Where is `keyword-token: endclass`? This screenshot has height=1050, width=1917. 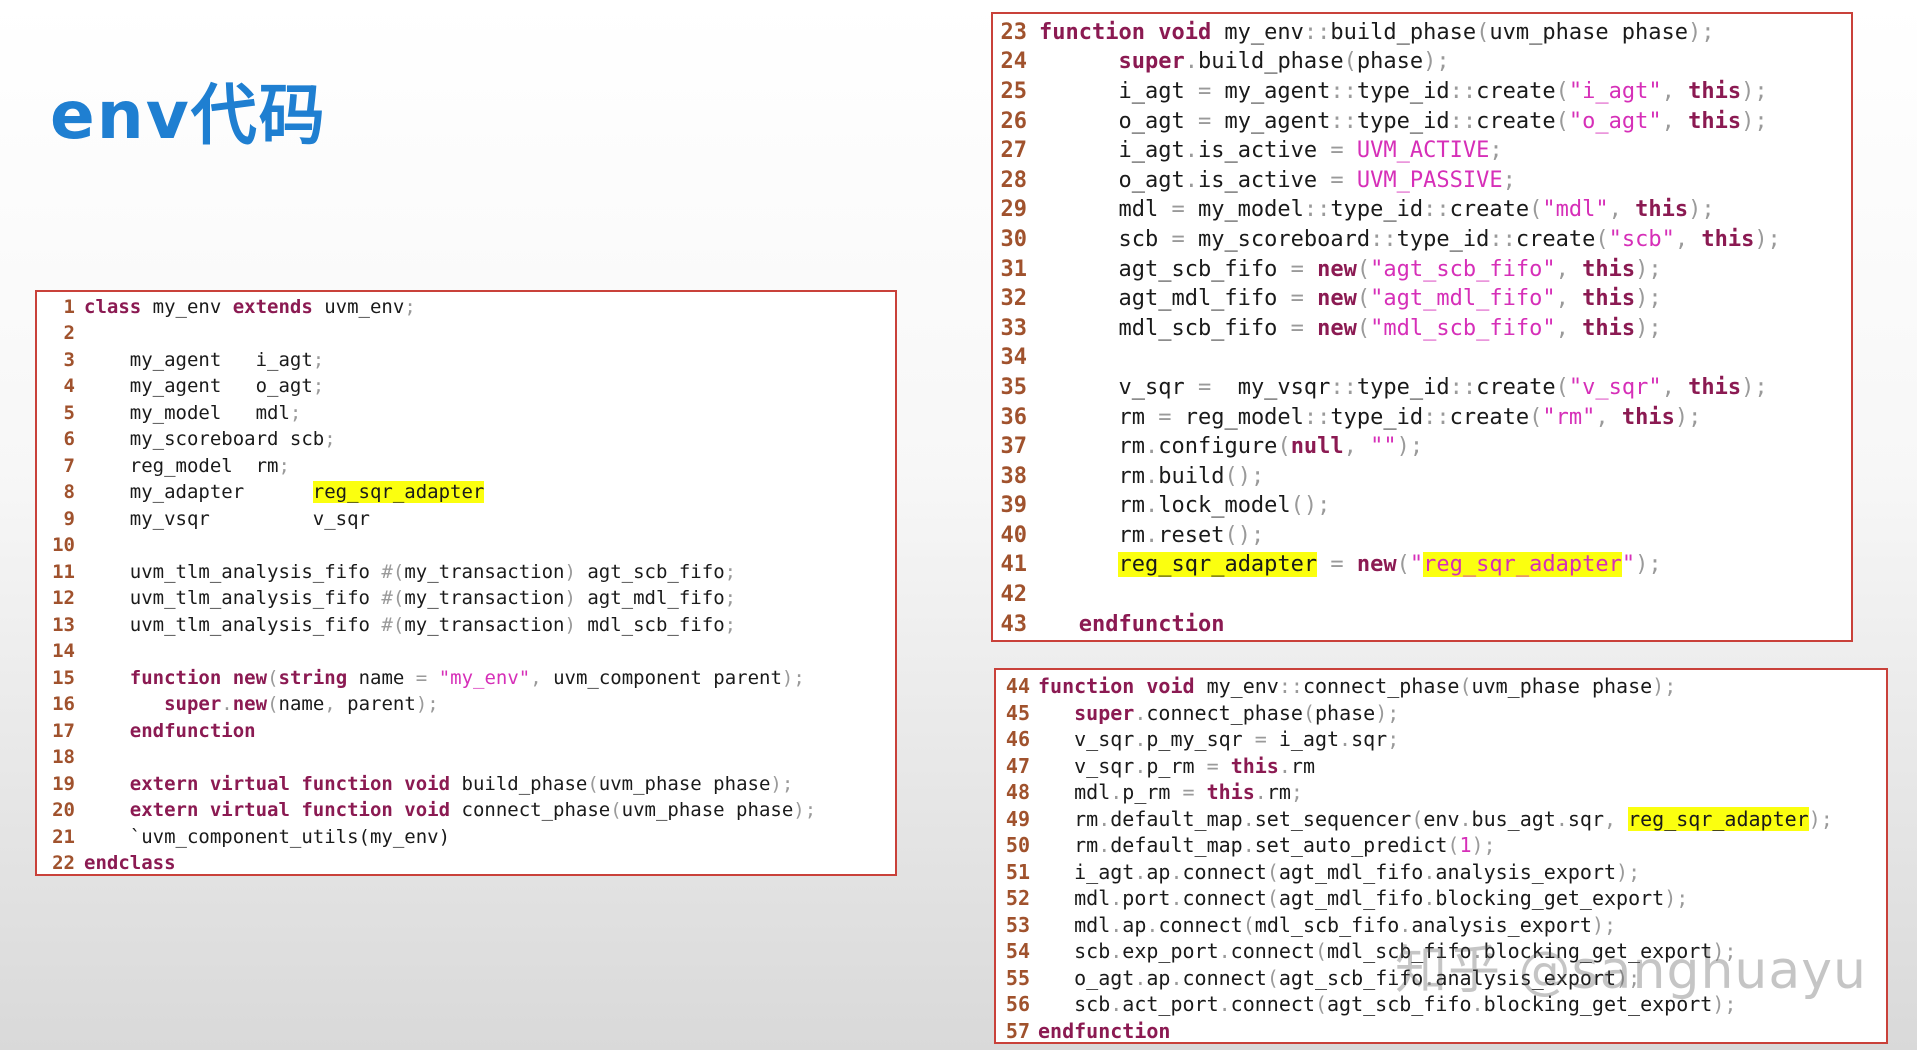 keyword-token: endclass is located at coordinates (130, 863).